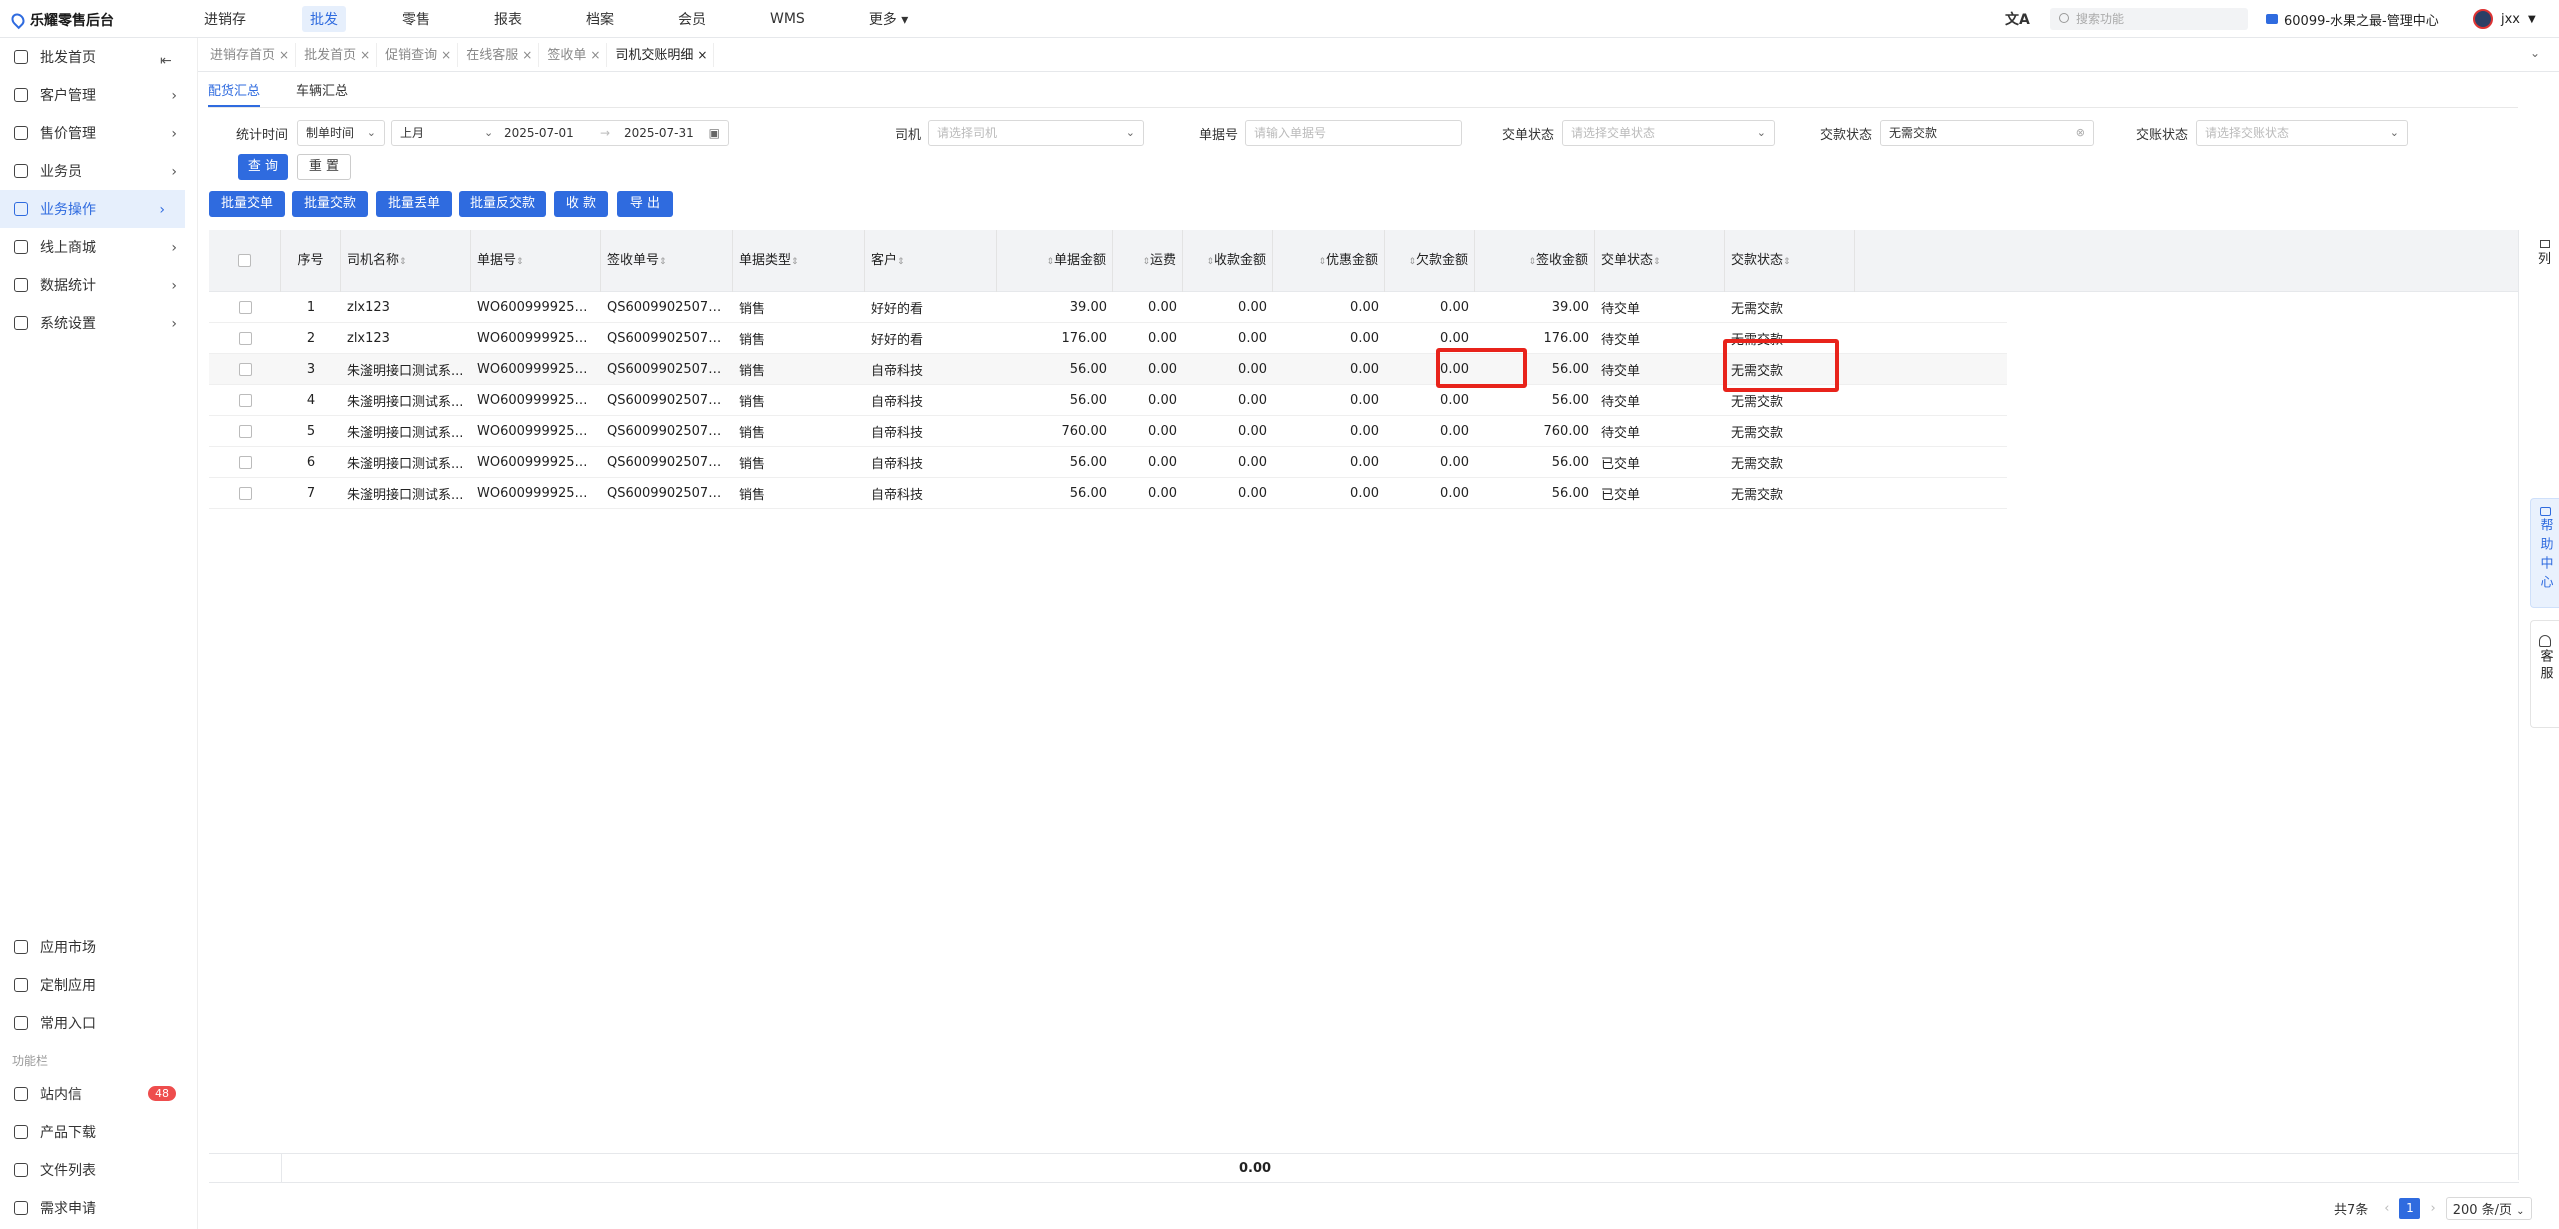 This screenshot has width=2559, height=1229. I want to click on sidebar-item: 文件列表, so click(99, 1170).